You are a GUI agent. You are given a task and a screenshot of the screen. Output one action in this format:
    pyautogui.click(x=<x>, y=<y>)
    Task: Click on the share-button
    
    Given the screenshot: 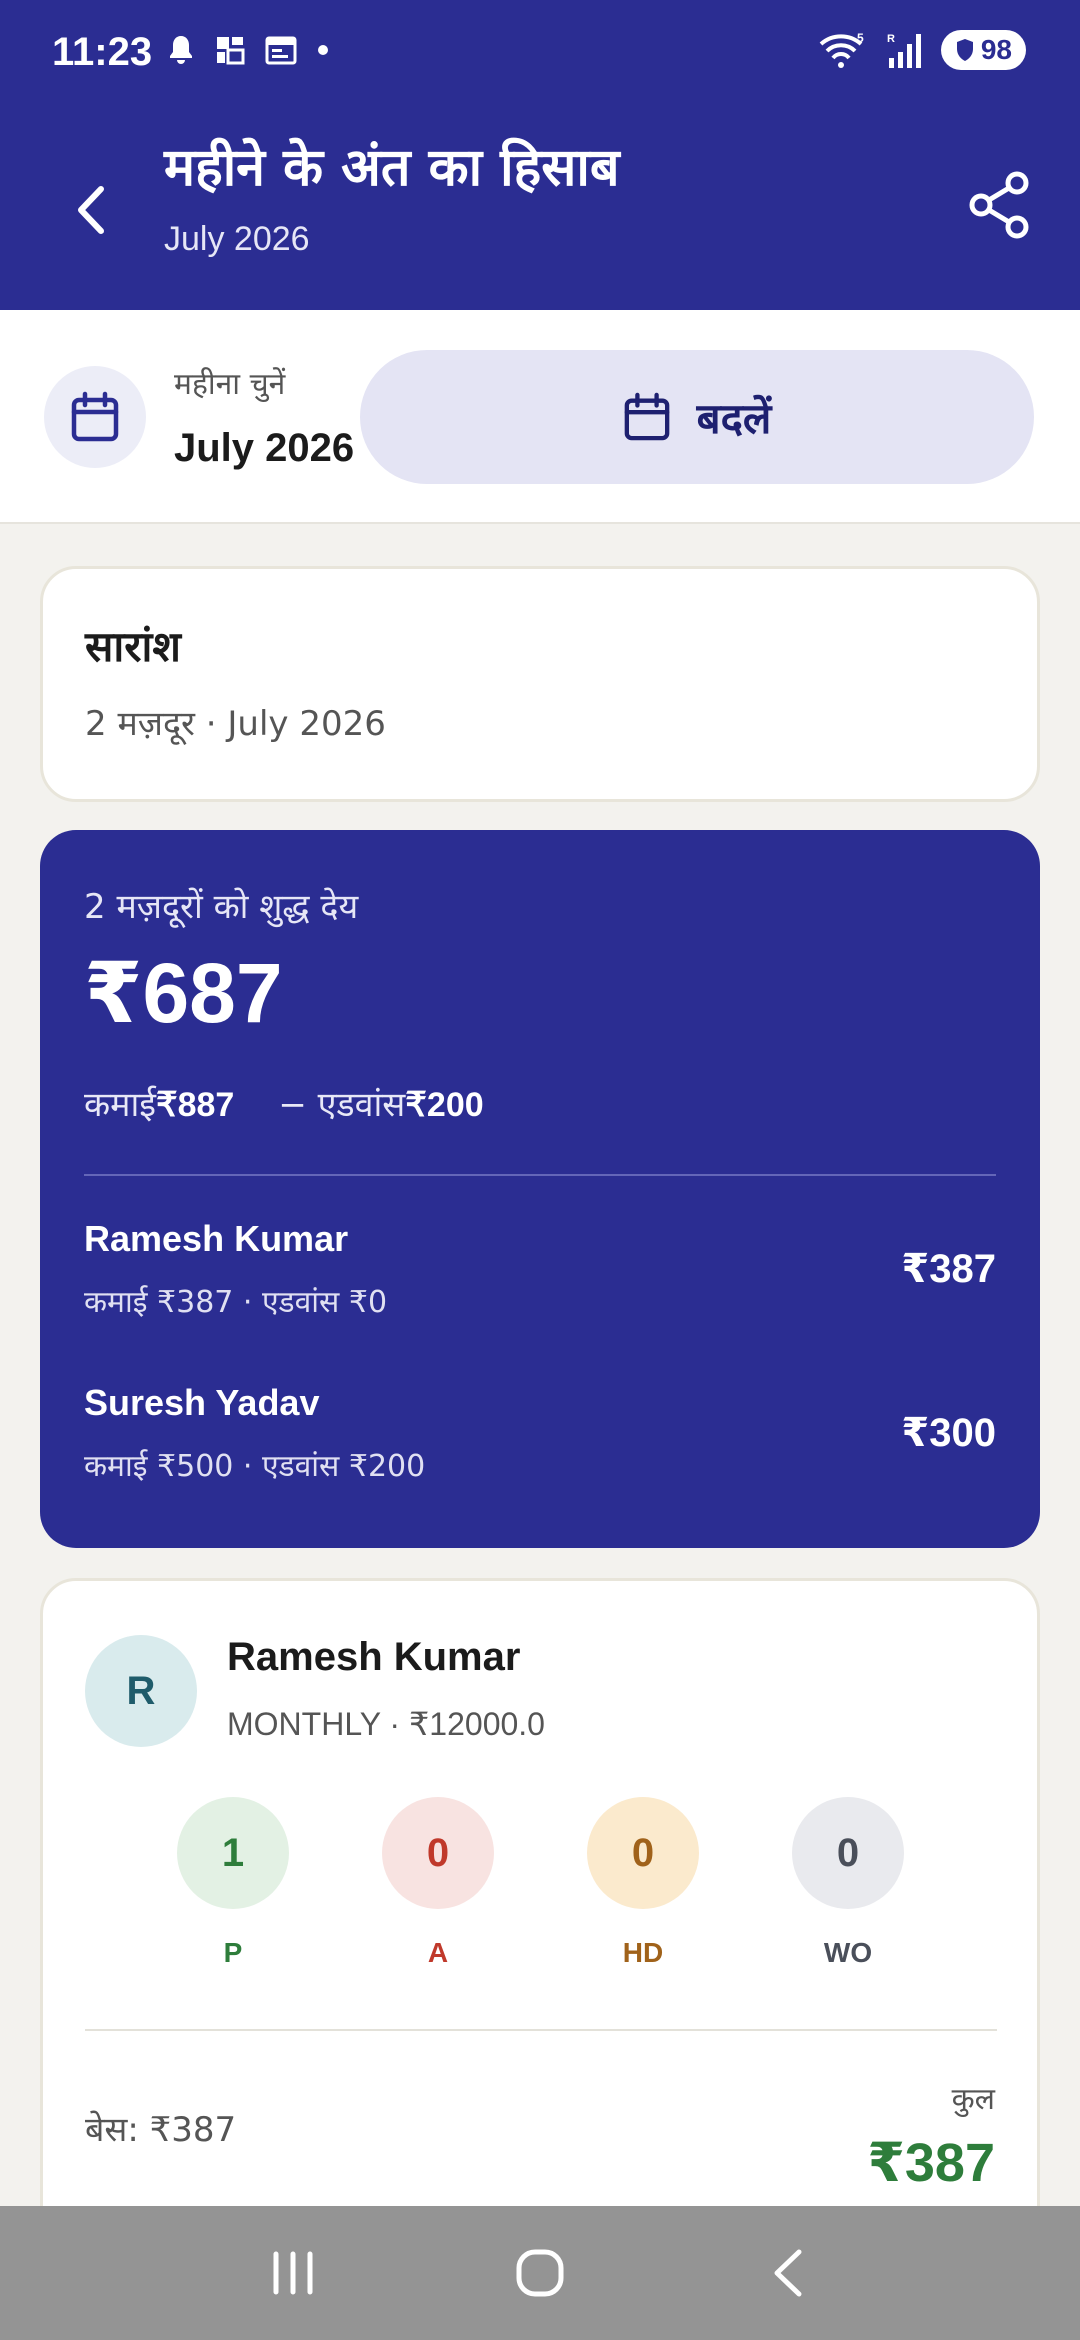 What is the action you would take?
    pyautogui.click(x=999, y=205)
    